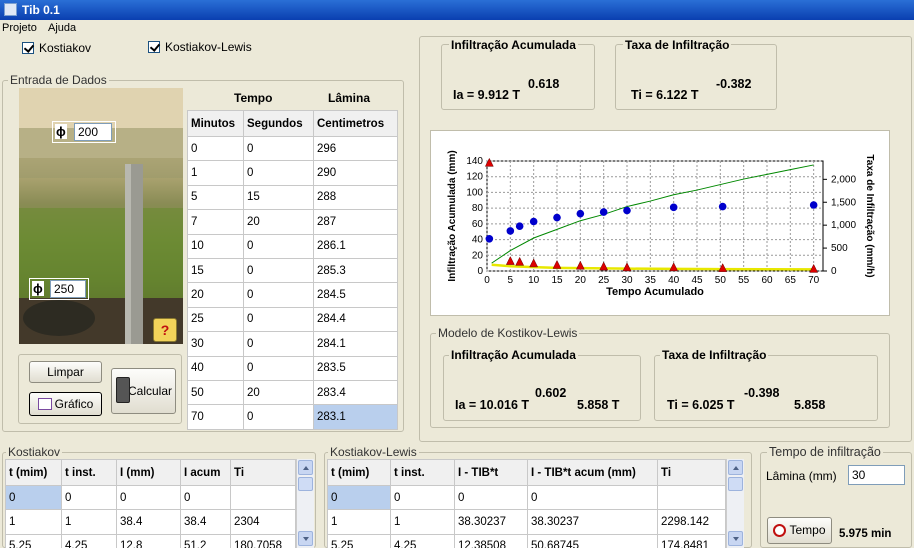 The image size is (914, 548). Describe the element at coordinates (68, 289) in the screenshot. I see `phi-bottom-input` at that location.